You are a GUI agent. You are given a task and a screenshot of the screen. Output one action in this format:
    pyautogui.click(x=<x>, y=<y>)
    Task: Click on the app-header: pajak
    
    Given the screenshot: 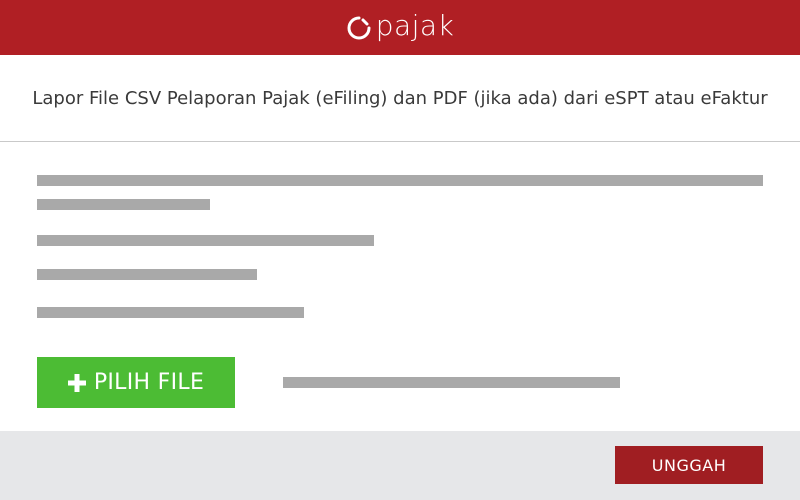 What is the action you would take?
    pyautogui.click(x=400, y=27)
    